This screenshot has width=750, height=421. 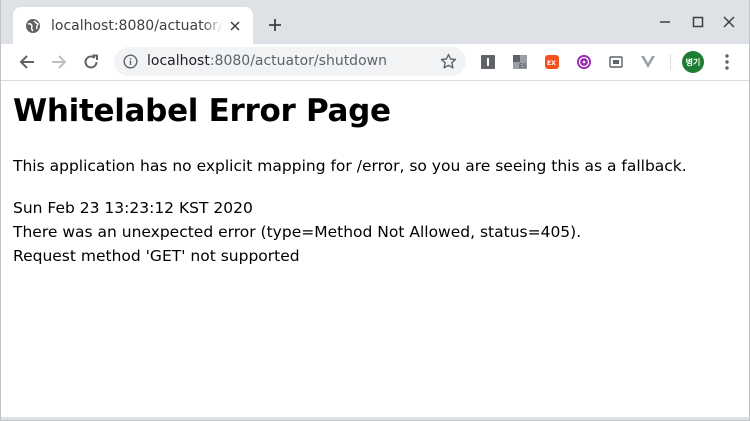 I want to click on tab-title: localhost:8080/actuator/shutdown, so click(x=137, y=25).